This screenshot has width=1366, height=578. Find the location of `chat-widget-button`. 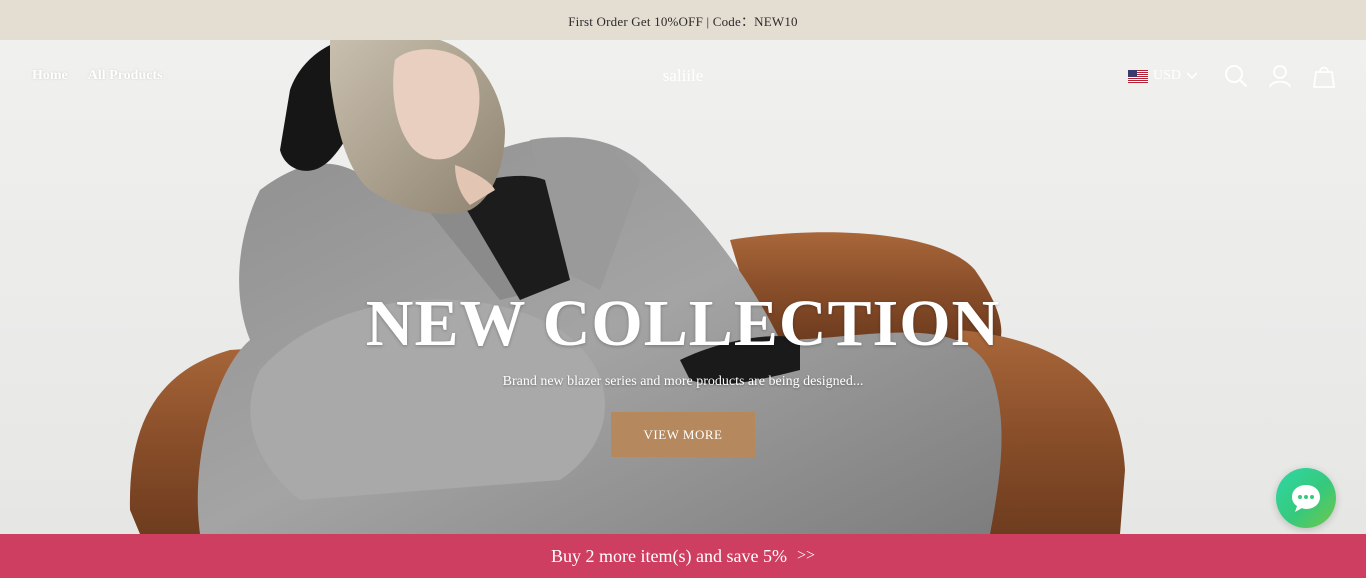

chat-widget-button is located at coordinates (1306, 498).